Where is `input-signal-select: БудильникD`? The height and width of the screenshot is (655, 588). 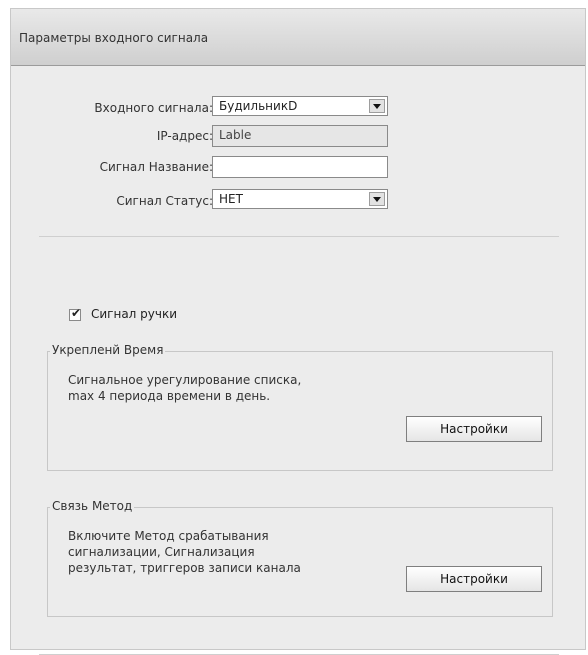
input-signal-select: БудильникD is located at coordinates (300, 106).